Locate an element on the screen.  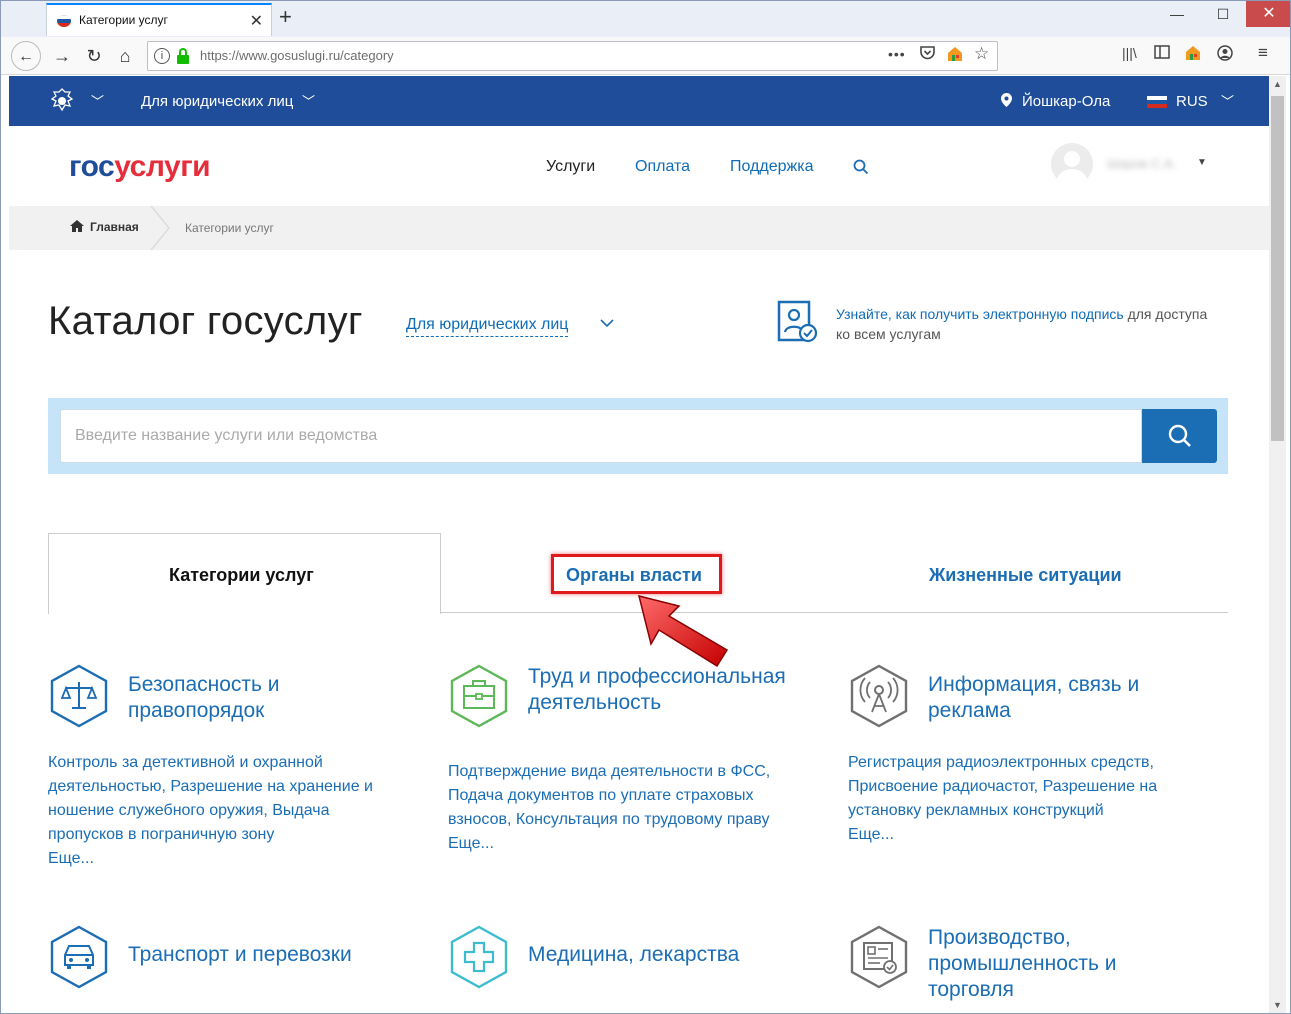
logo-part-uslugi: услуги is located at coordinates (162, 166).